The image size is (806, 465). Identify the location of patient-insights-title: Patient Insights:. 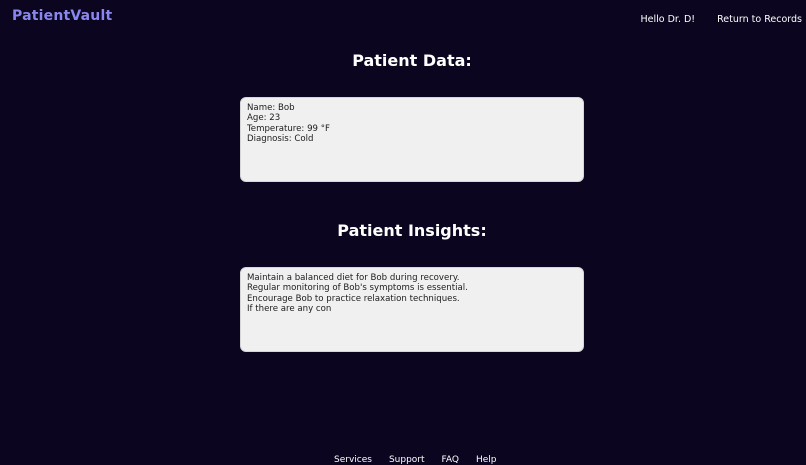
(412, 230).